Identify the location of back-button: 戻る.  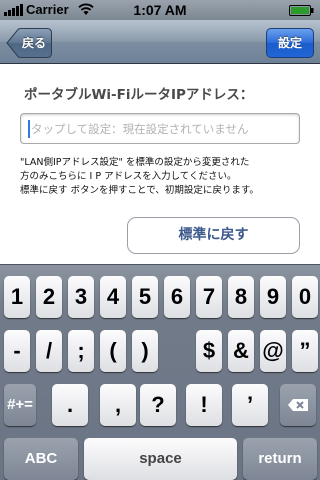
(29, 43).